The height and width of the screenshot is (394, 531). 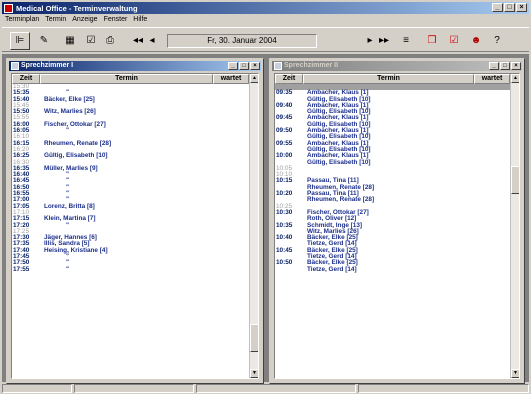 What do you see at coordinates (311, 65) in the screenshot?
I see `window-title: Sprechzimmer II` at bounding box center [311, 65].